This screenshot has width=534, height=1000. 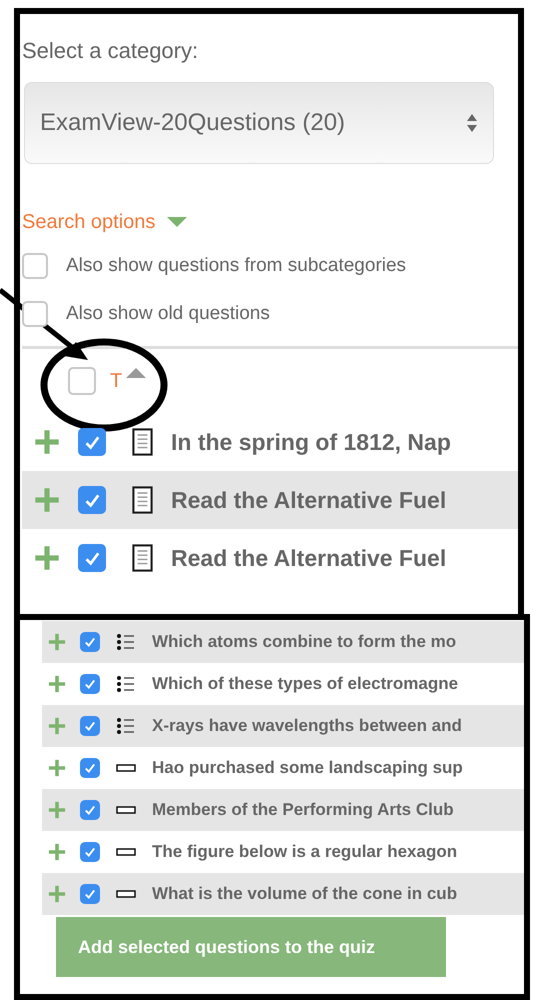 What do you see at coordinates (472, 123) in the screenshot?
I see `select-arrows-icon` at bounding box center [472, 123].